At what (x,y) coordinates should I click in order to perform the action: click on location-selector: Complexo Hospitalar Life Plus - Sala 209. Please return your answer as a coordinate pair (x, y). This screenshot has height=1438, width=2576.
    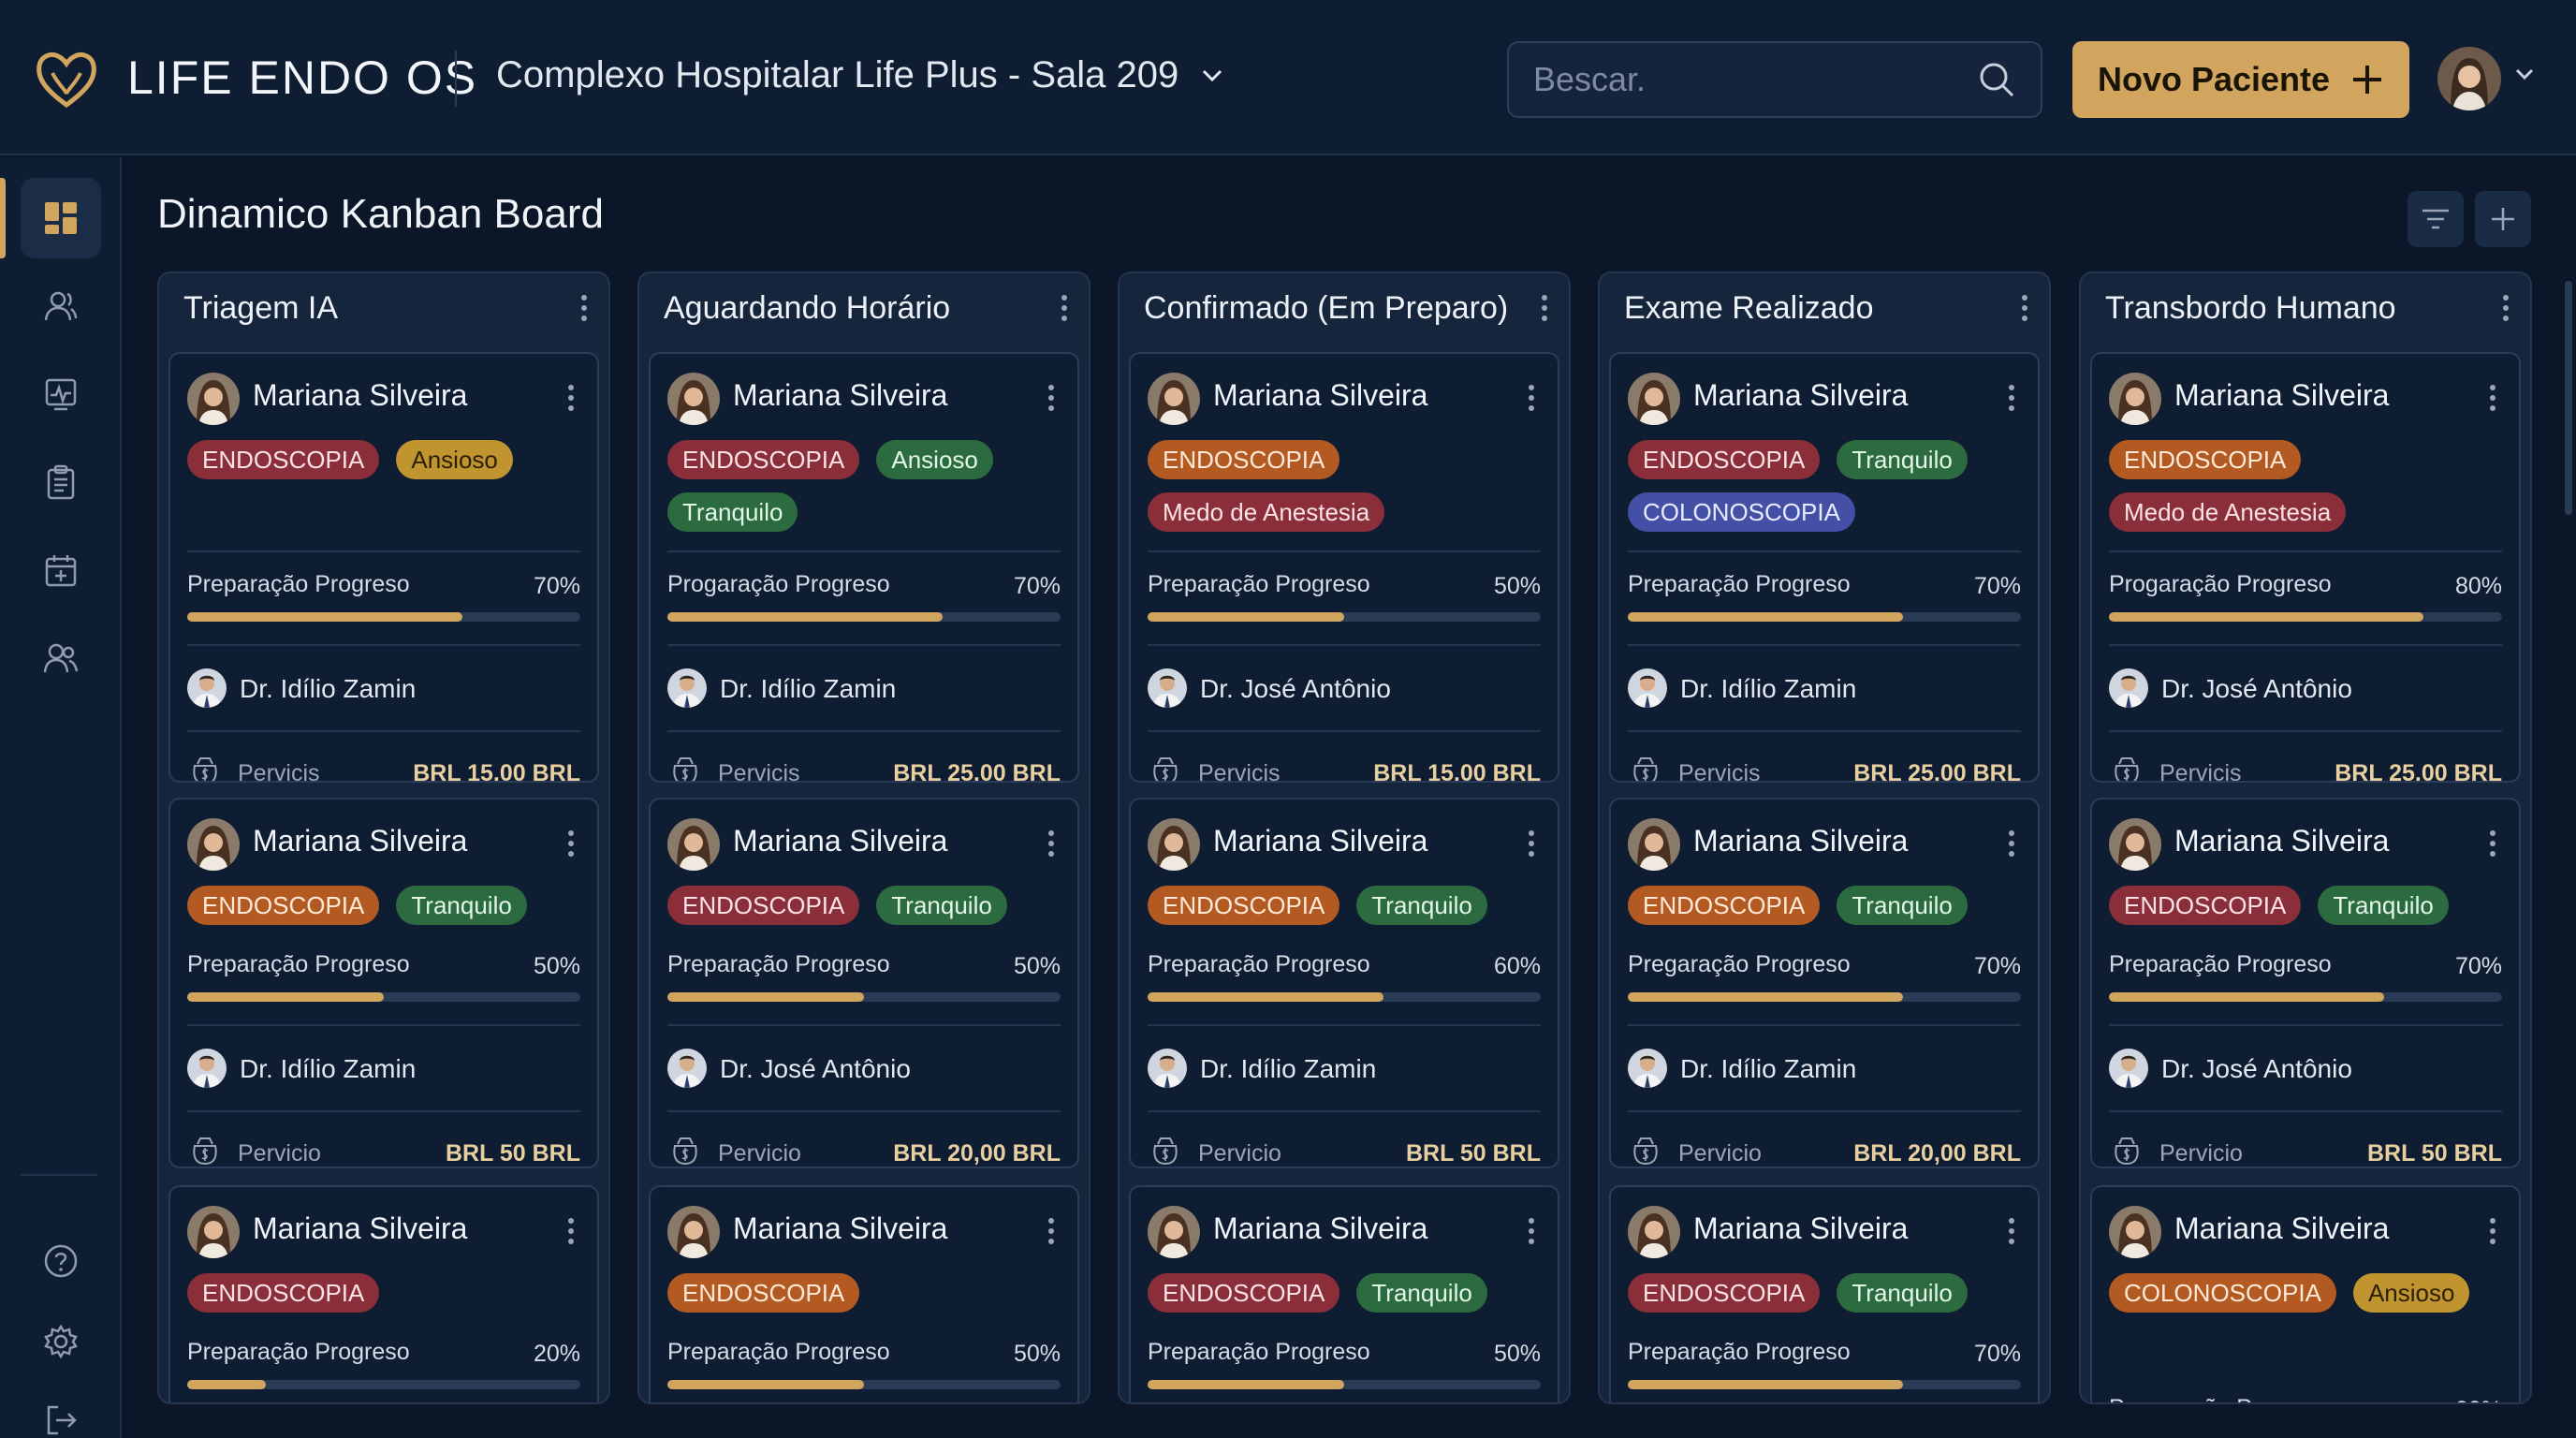
    Looking at the image, I should click on (859, 75).